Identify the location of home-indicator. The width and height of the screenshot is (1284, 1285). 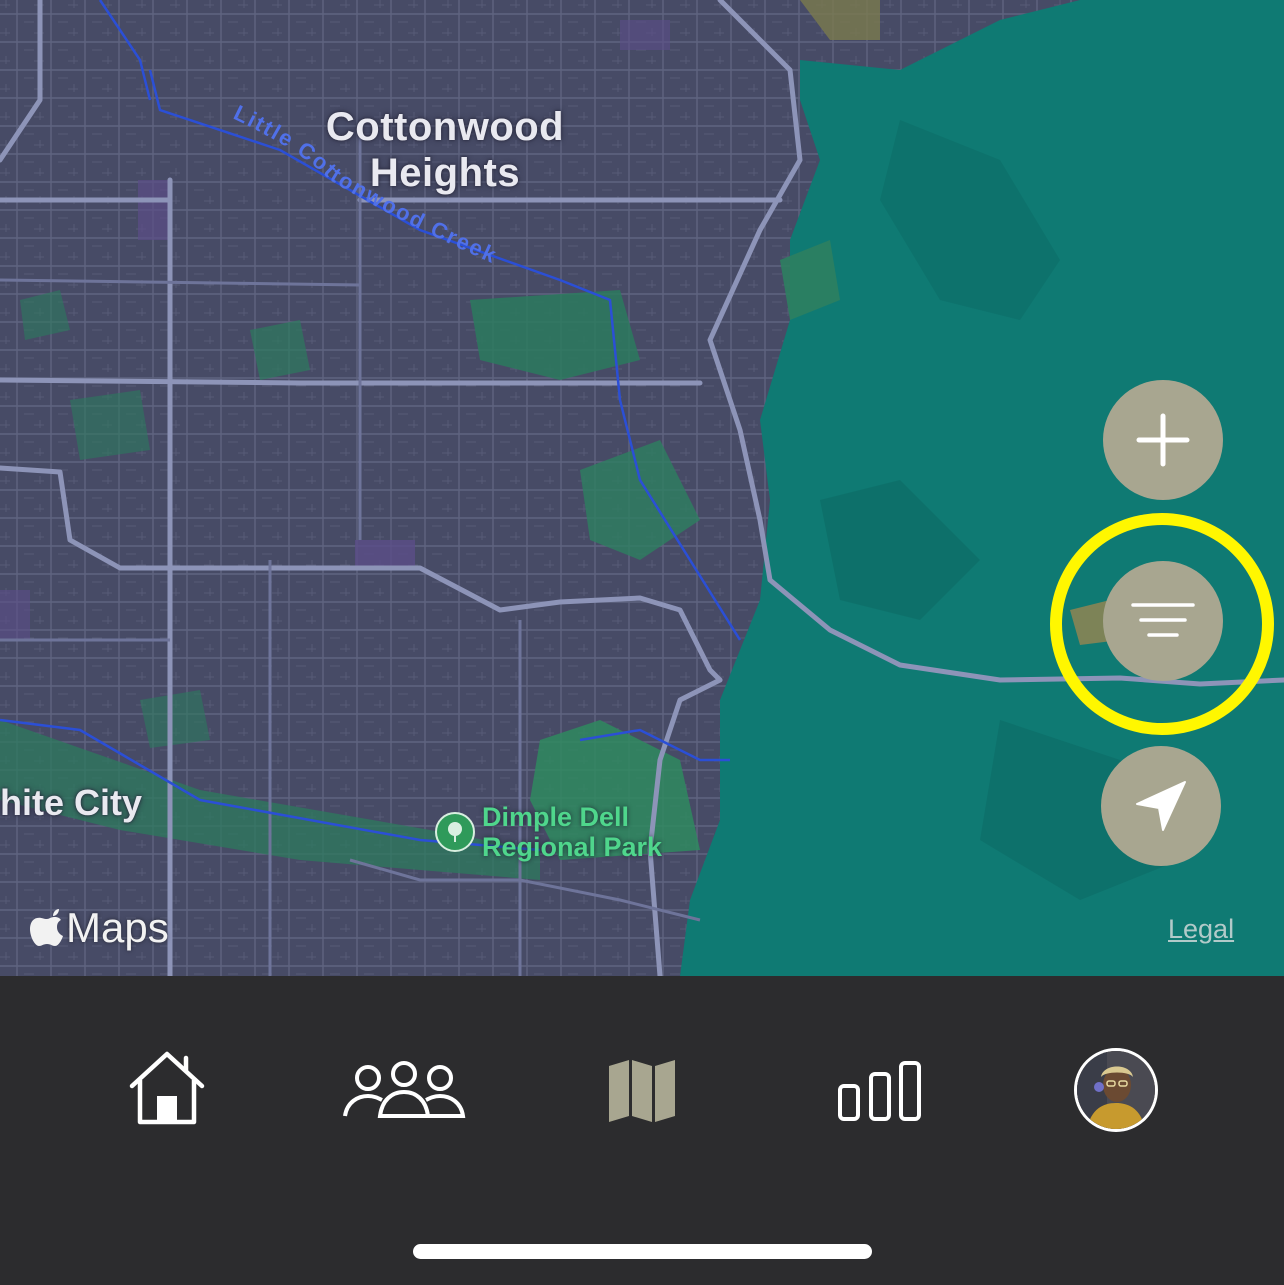
(642, 1251).